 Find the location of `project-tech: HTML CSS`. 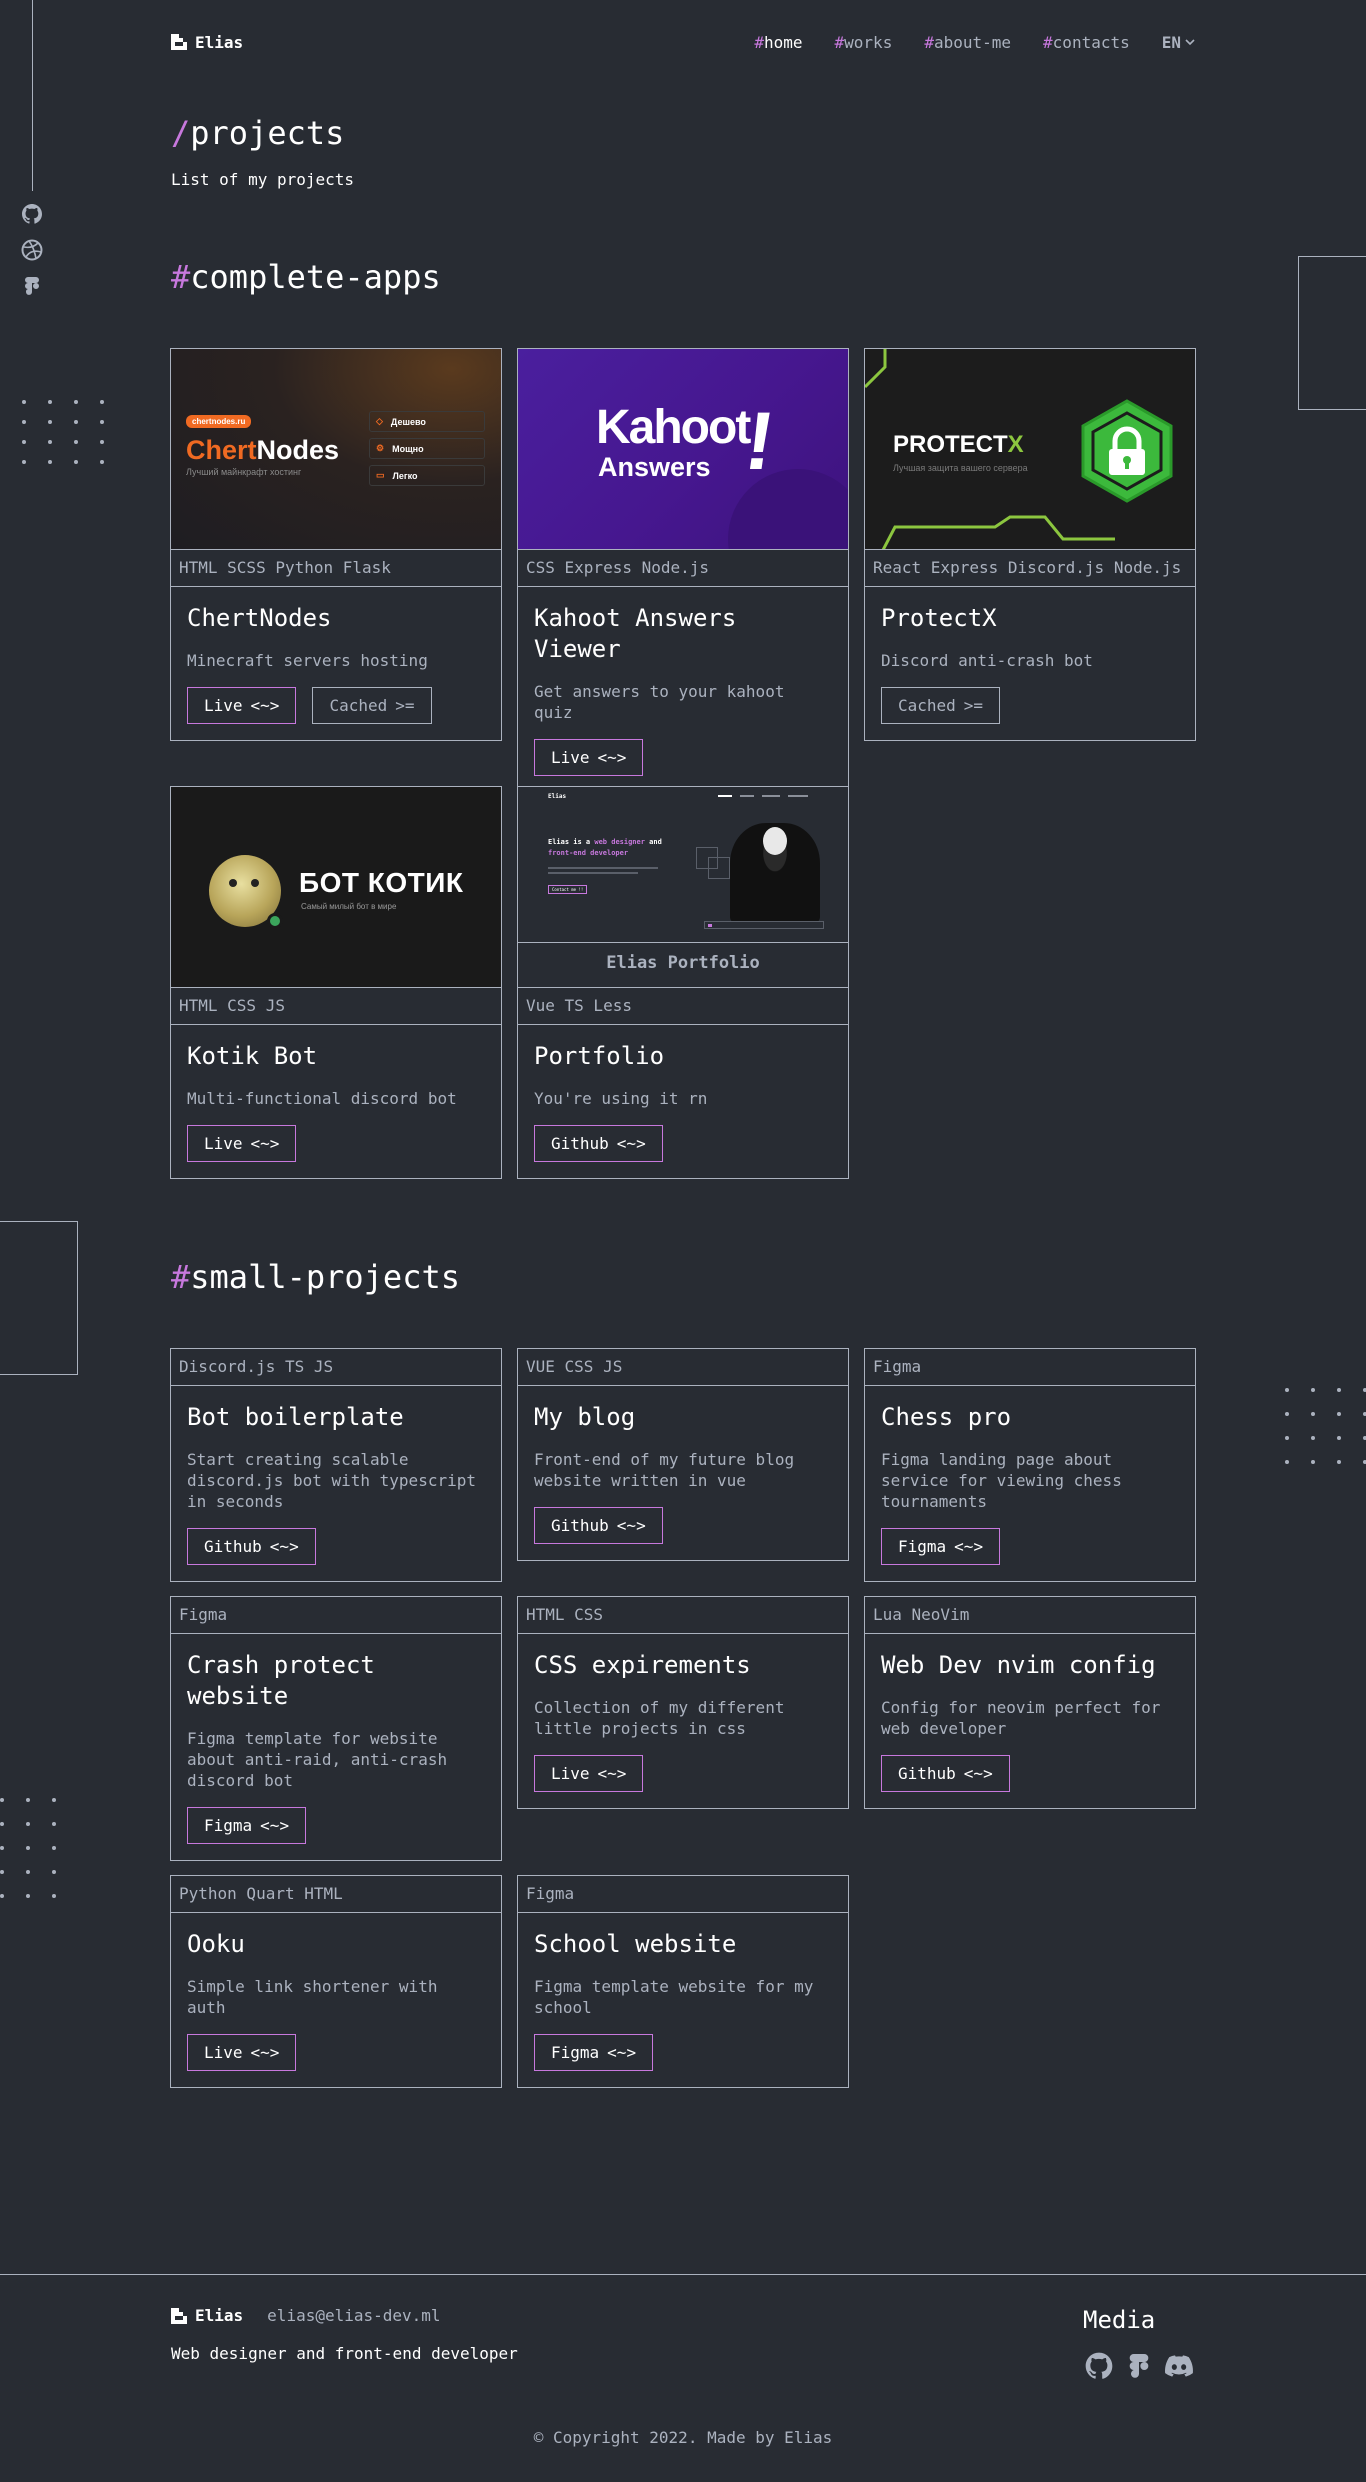

project-tech: HTML CSS is located at coordinates (683, 1615).